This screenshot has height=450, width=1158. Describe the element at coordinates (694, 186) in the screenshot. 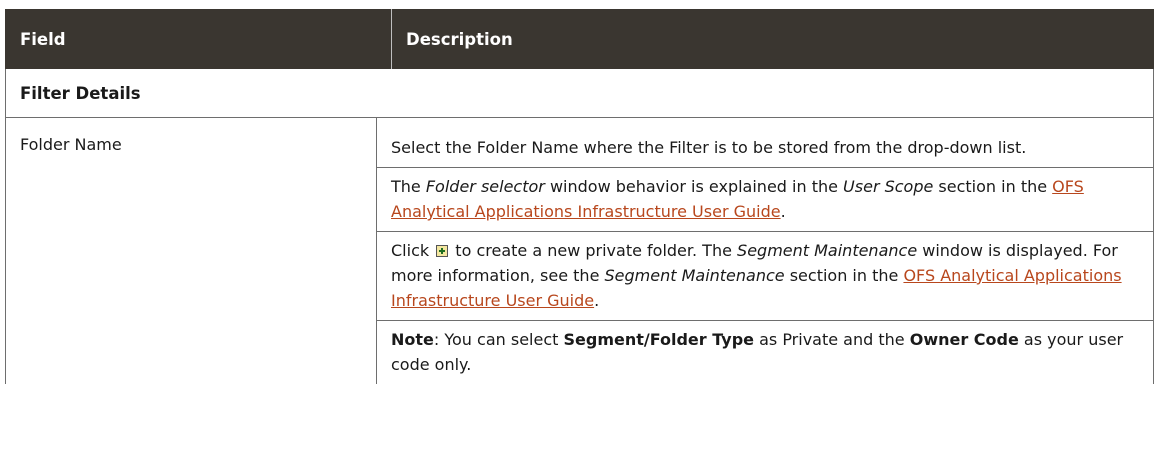

I see `text: window behavior is explained in the` at that location.